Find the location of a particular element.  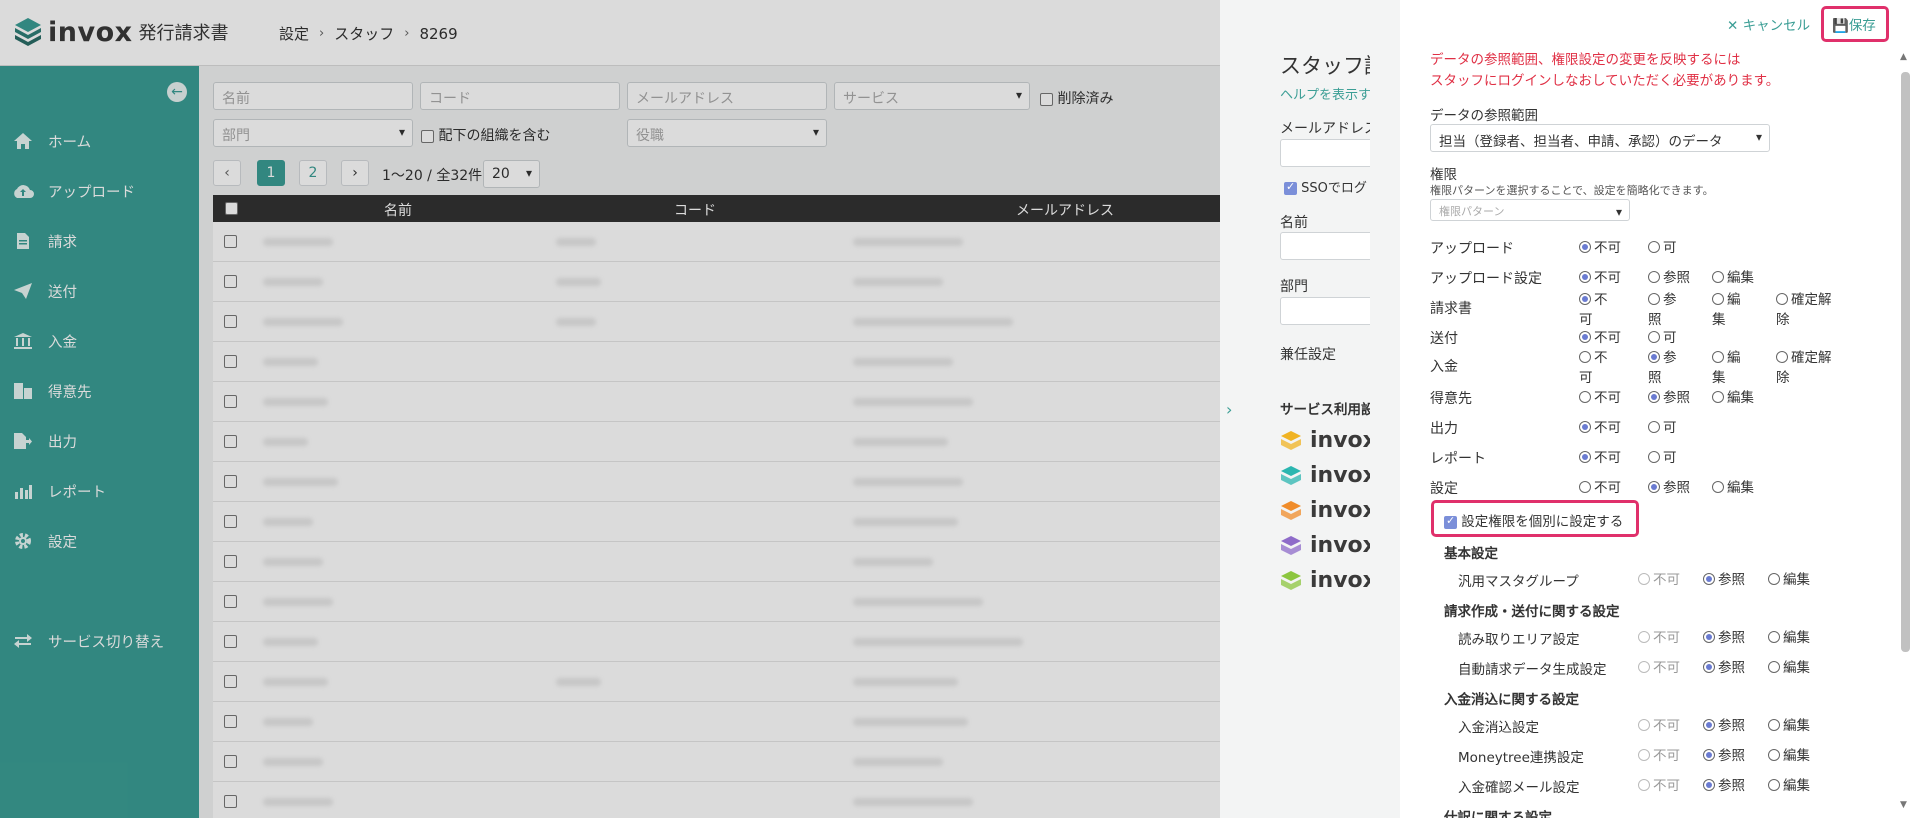

scope-select: 担当（登録者、担当者、申請、承認）のデータ is located at coordinates (1600, 138).